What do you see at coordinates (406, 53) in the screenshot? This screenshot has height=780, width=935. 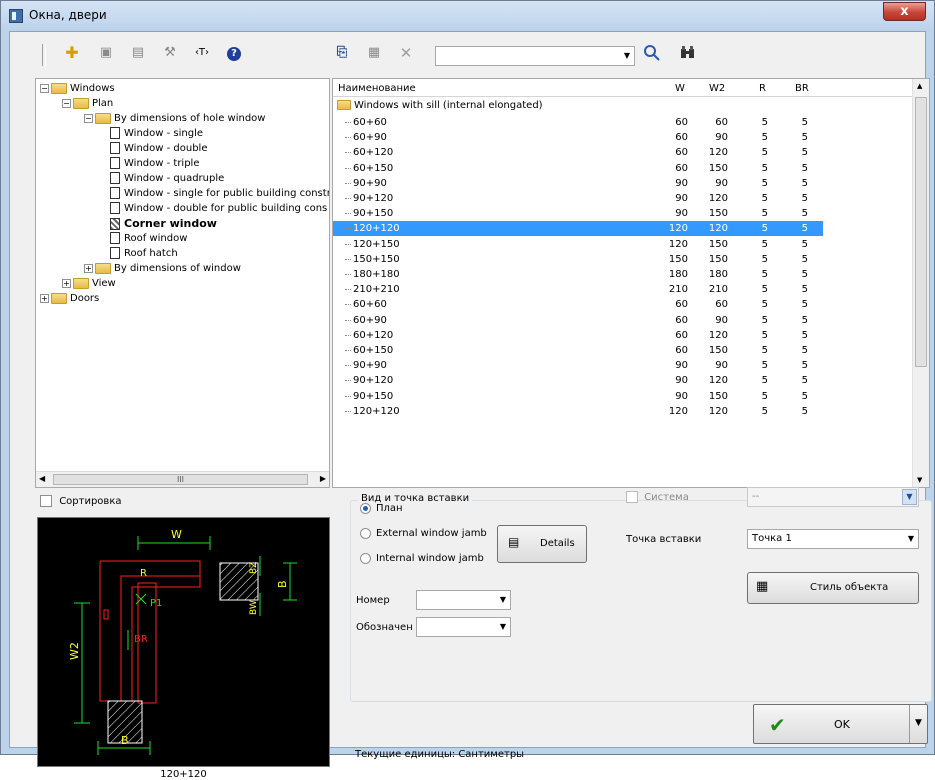 I see `delete-icon: ✕` at bounding box center [406, 53].